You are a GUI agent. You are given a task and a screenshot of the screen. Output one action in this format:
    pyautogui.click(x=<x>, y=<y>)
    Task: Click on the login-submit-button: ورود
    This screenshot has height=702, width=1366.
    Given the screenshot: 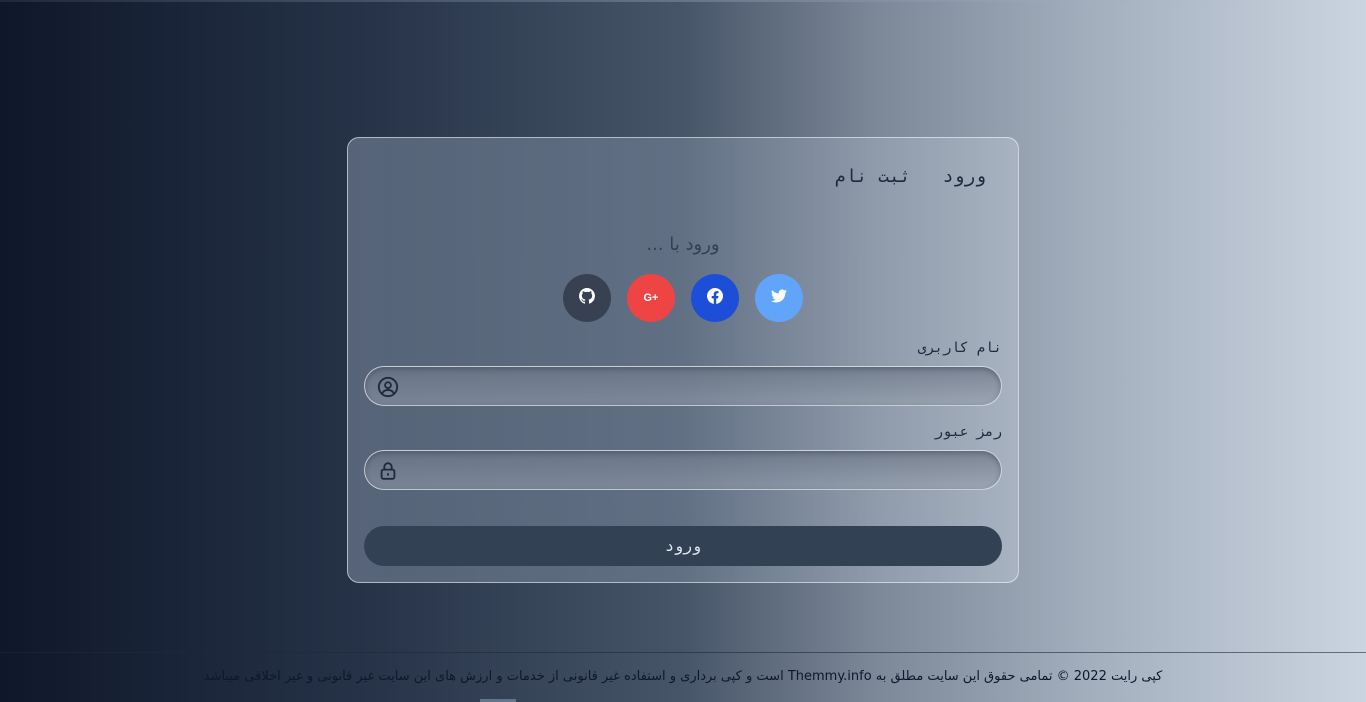 What is the action you would take?
    pyautogui.click(x=683, y=546)
    